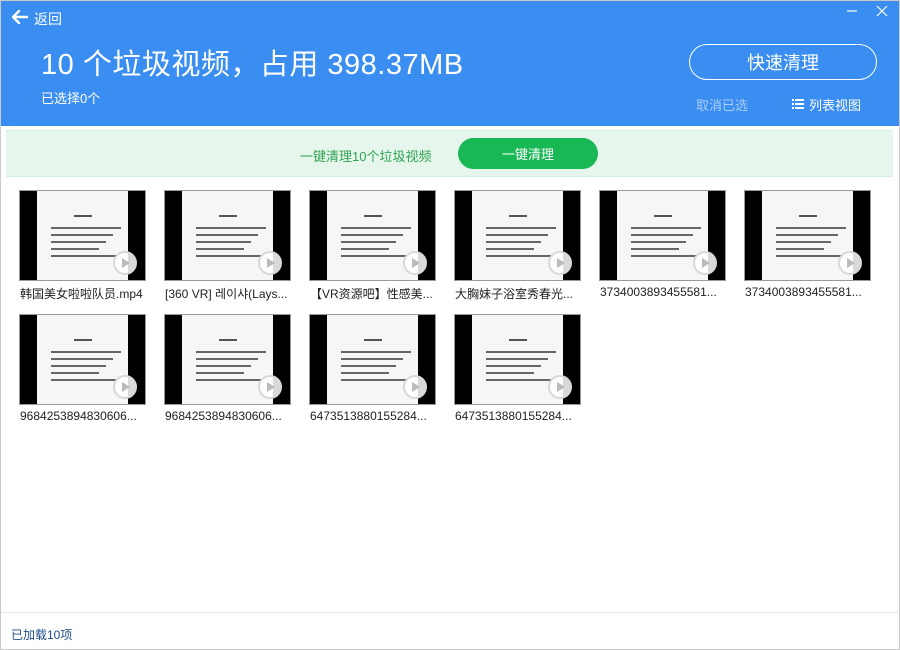 The height and width of the screenshot is (650, 900). Describe the element at coordinates (449, 630) in the screenshot. I see `status-bar: 已加载10项` at that location.